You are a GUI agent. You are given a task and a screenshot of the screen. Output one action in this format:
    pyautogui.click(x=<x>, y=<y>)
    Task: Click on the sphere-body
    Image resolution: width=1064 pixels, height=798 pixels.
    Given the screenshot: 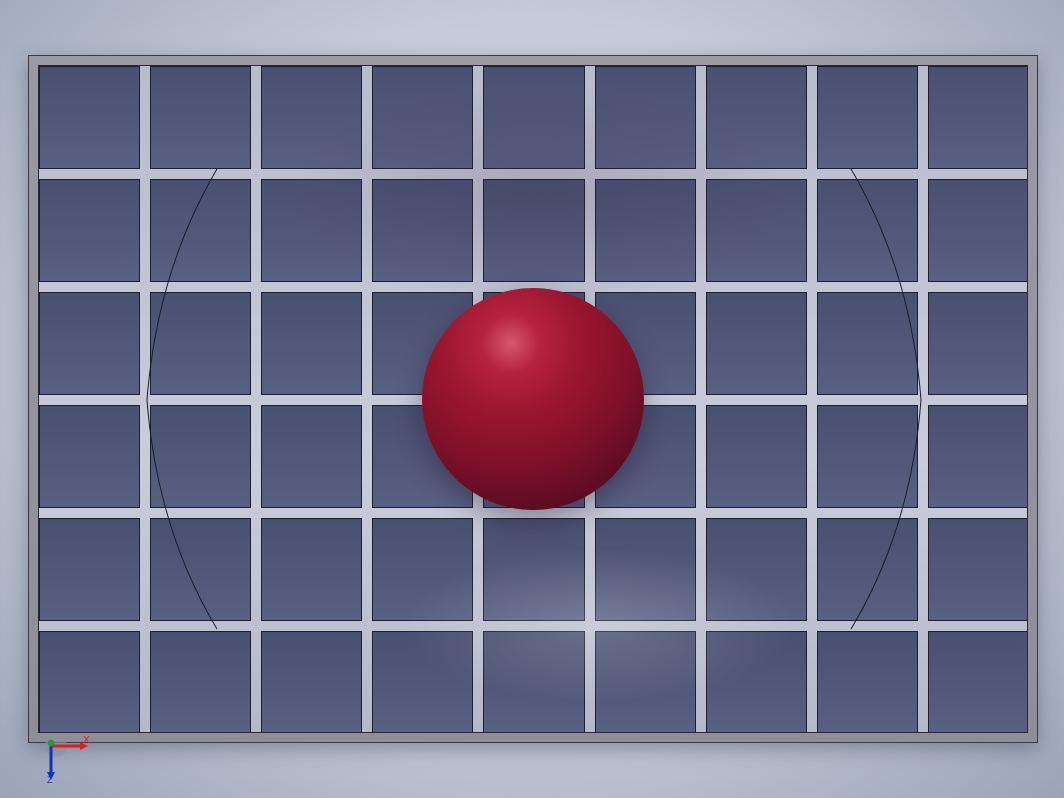 What is the action you would take?
    pyautogui.click(x=533, y=399)
    